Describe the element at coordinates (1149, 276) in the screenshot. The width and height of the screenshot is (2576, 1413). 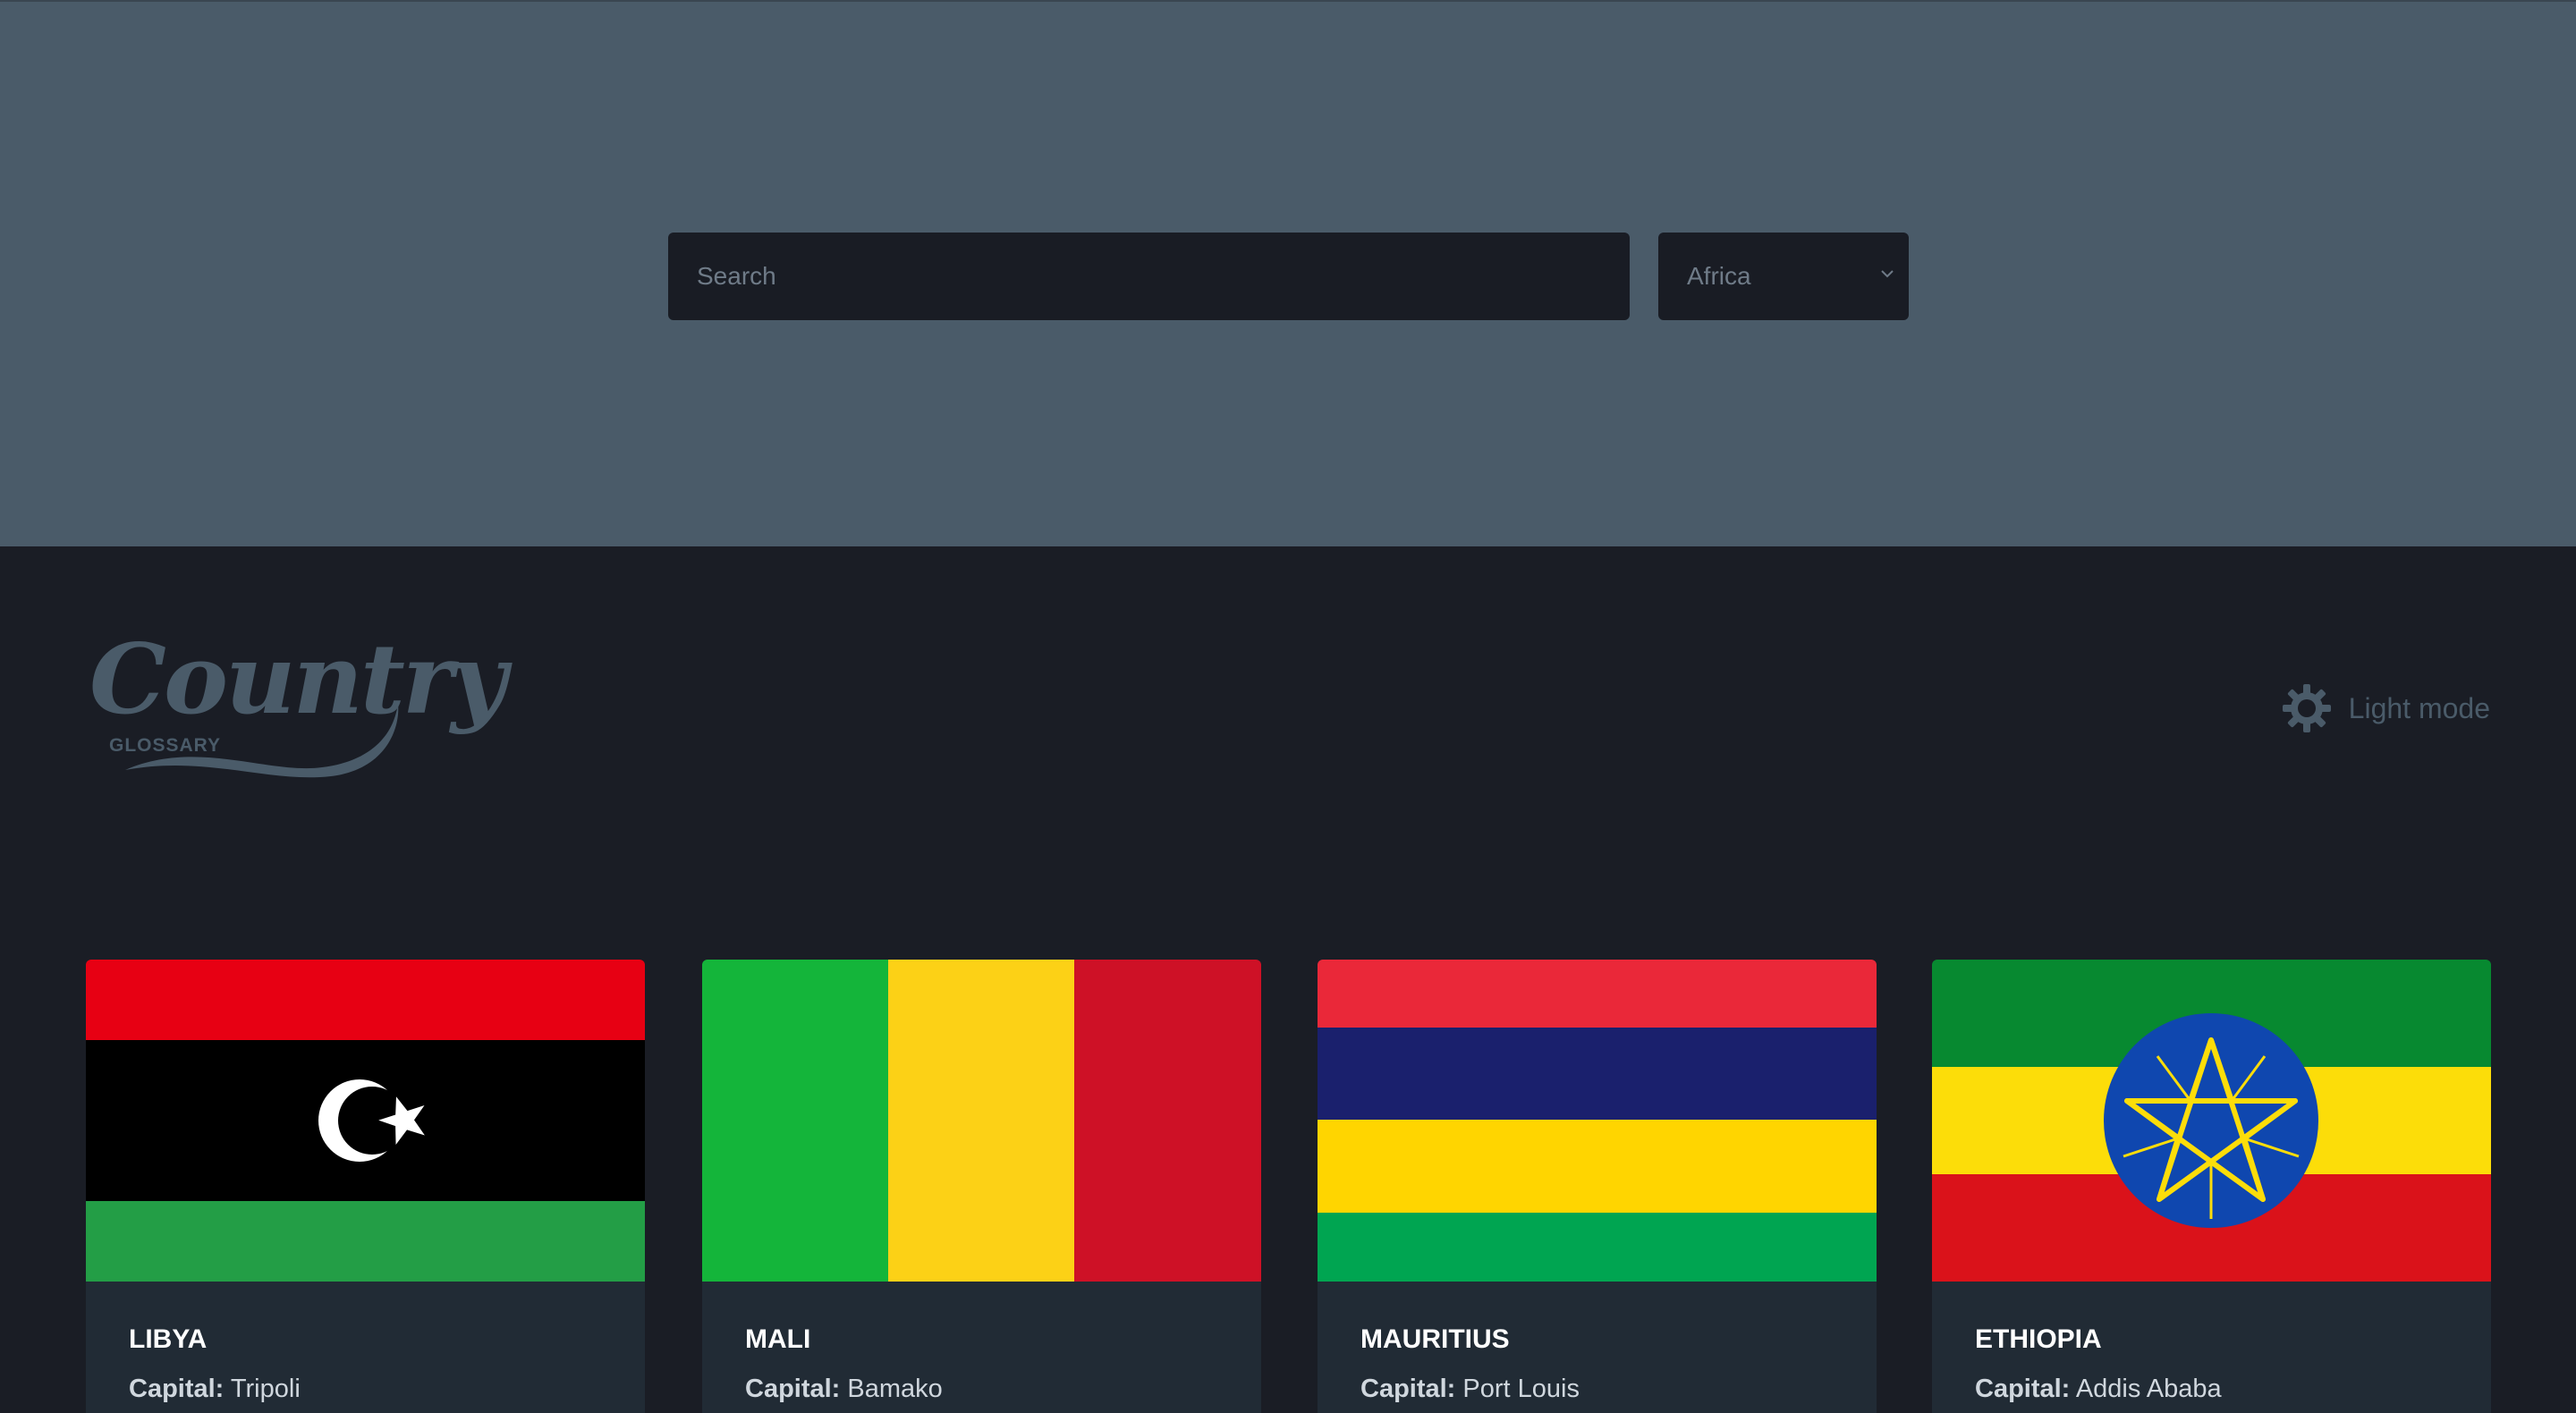
I see `search-input` at that location.